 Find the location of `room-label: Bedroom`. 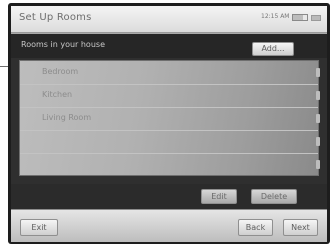

room-label: Bedroom is located at coordinates (60, 71).